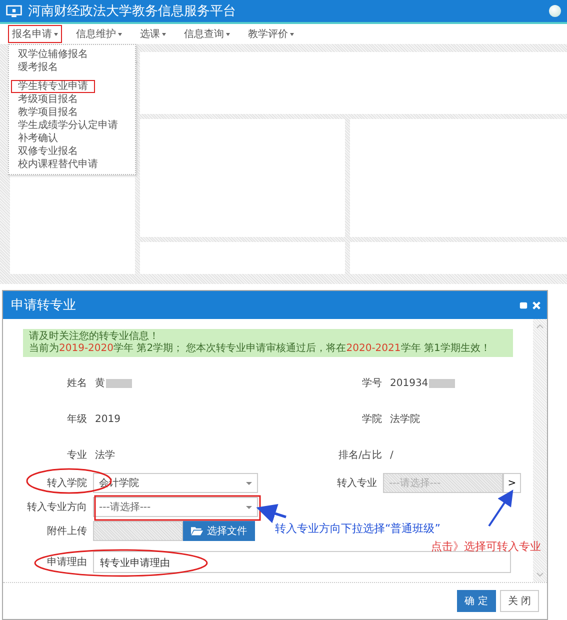  What do you see at coordinates (536, 305) in the screenshot?
I see `close-icon` at bounding box center [536, 305].